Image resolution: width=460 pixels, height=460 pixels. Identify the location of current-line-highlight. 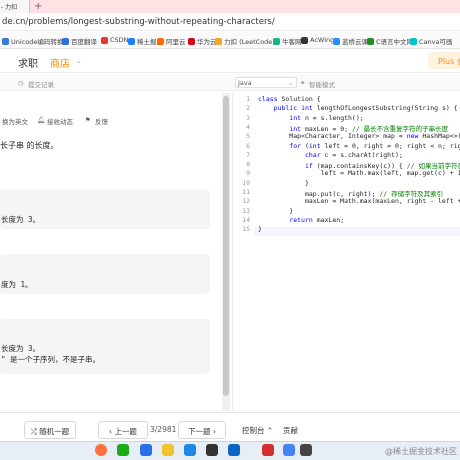
(357, 231).